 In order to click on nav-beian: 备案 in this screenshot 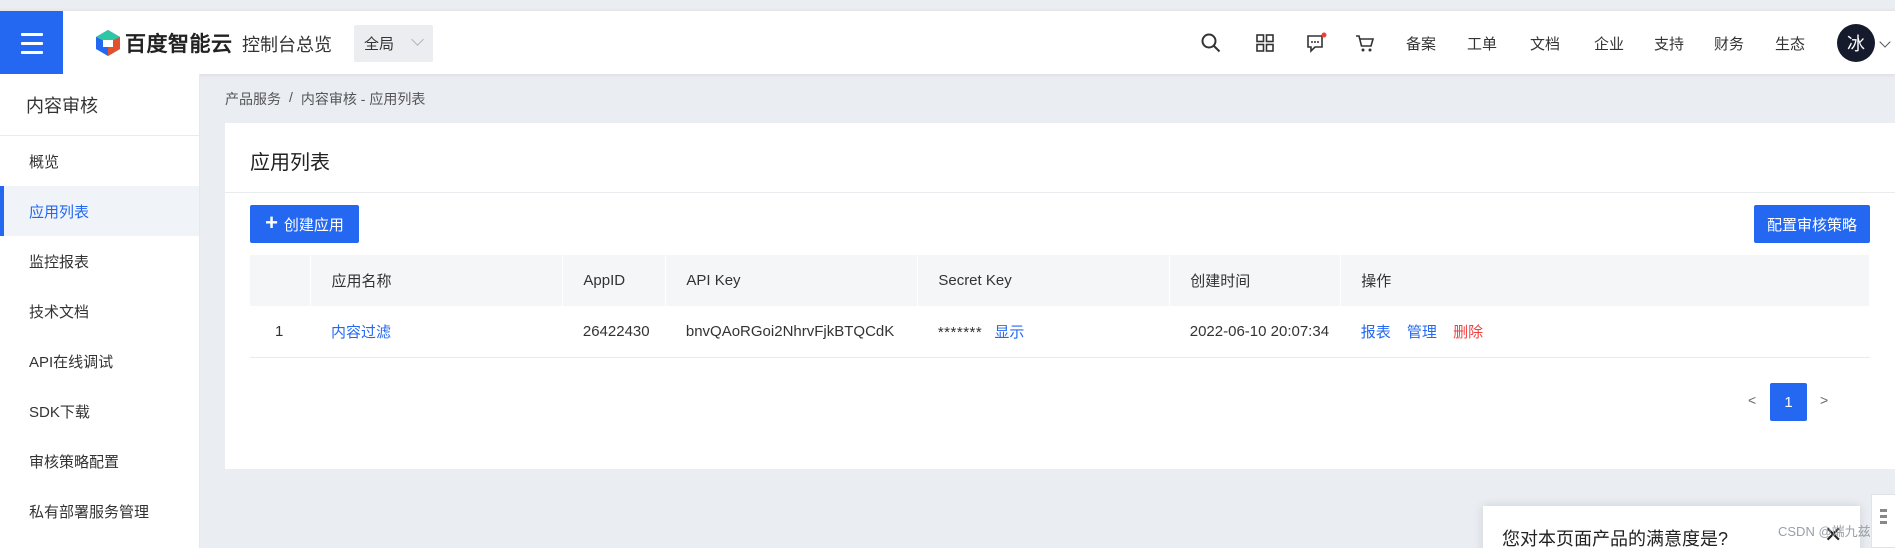, I will do `click(1421, 43)`.